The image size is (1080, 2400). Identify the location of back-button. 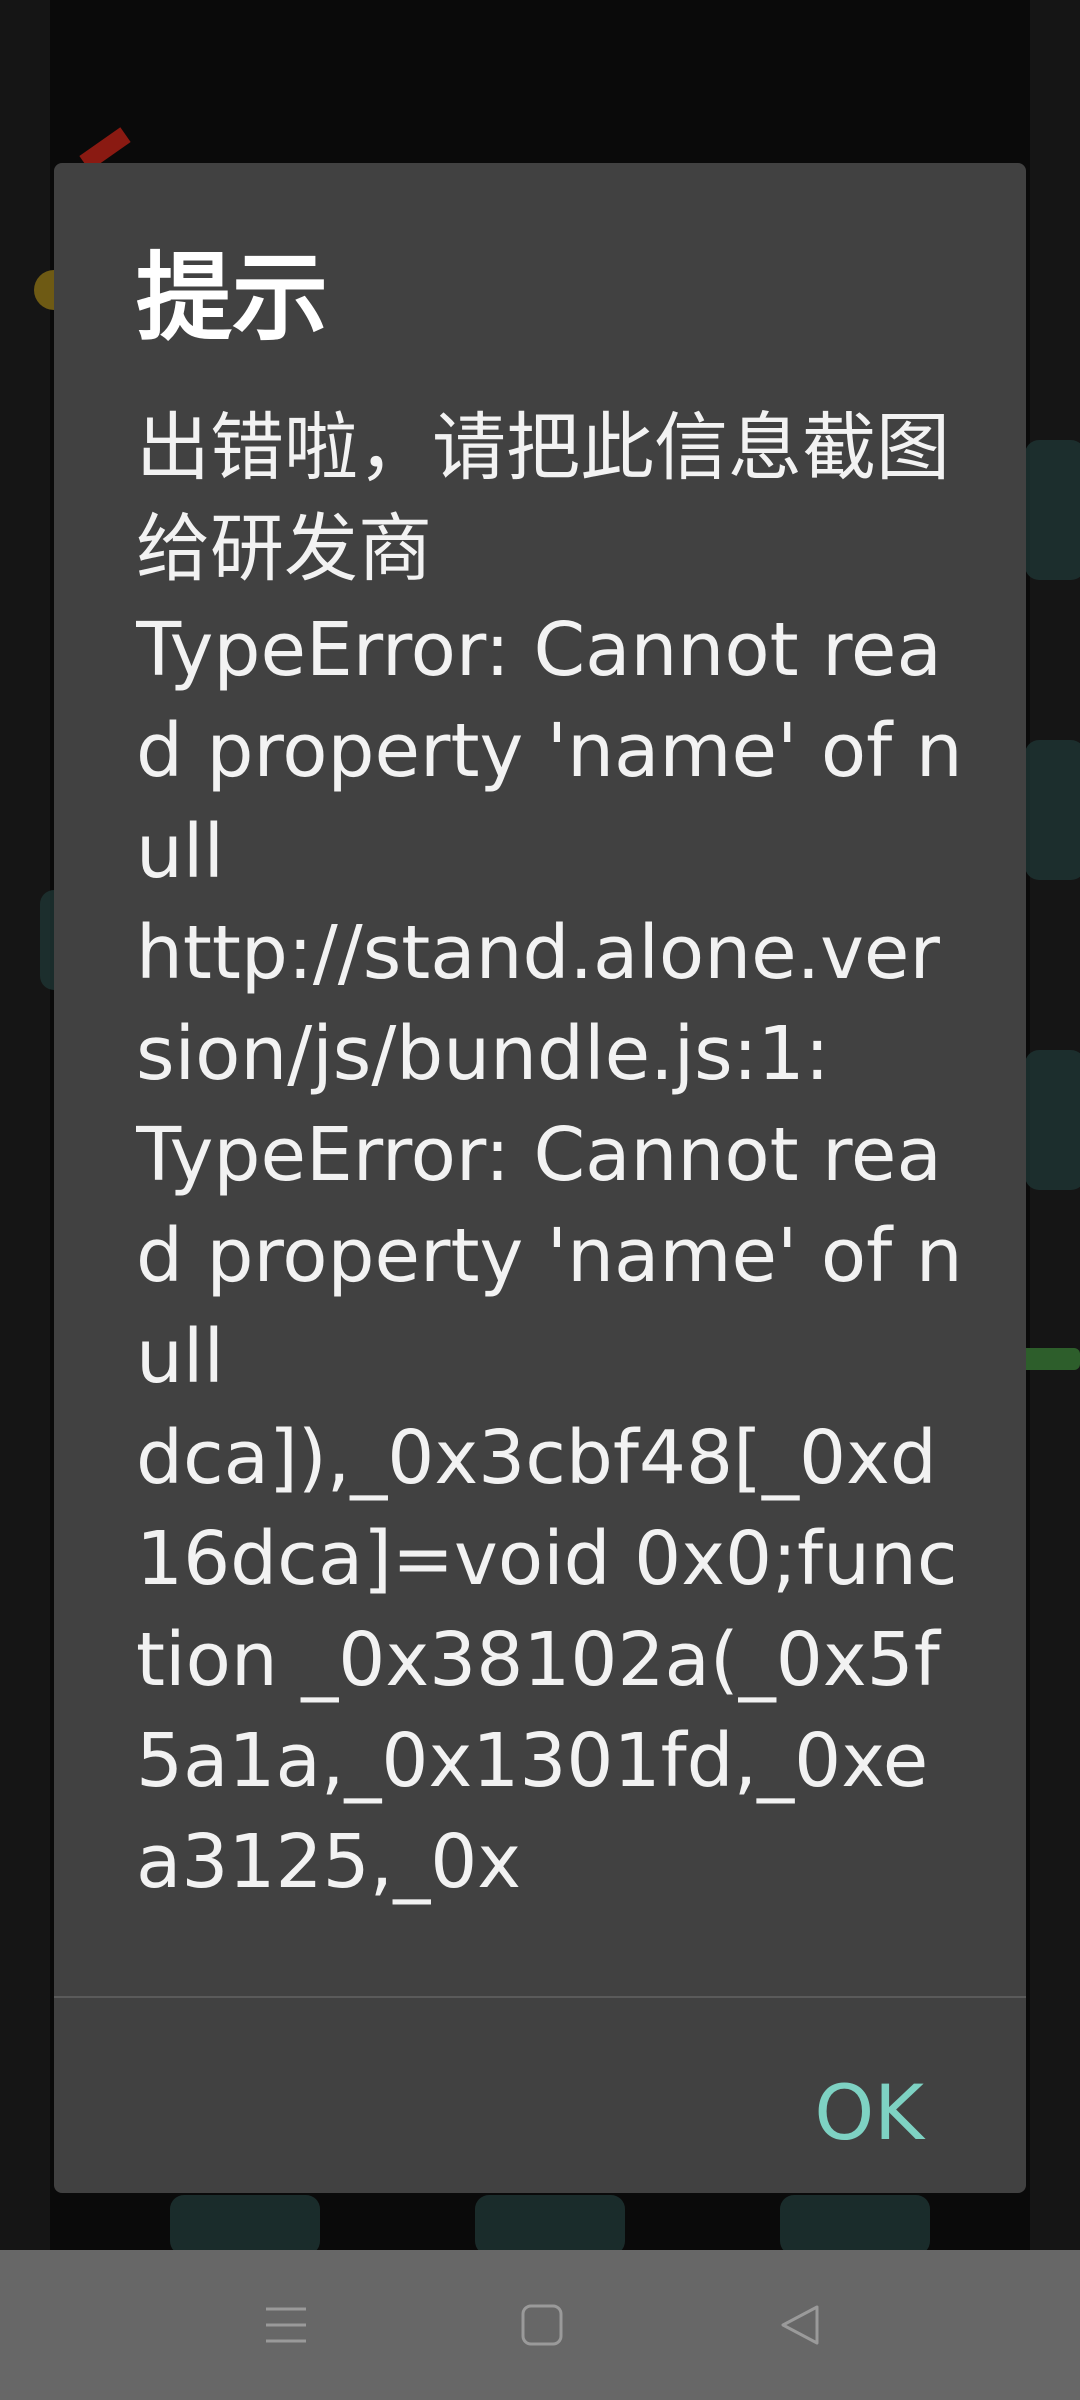
(800, 2325).